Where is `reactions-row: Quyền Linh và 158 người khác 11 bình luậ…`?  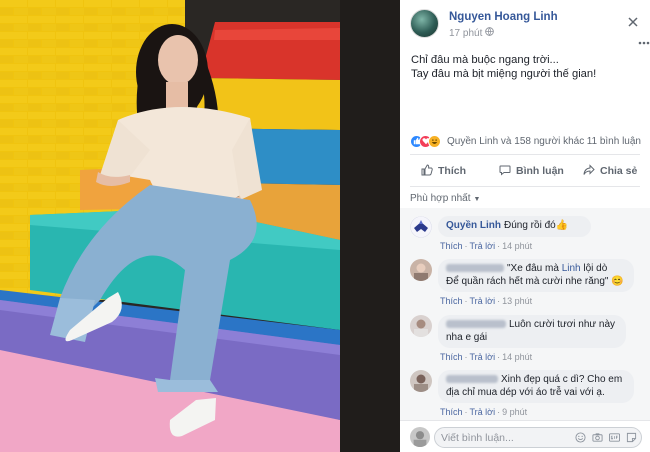 reactions-row: Quyền Linh và 158 người khác 11 bình luậ… is located at coordinates (525, 142).